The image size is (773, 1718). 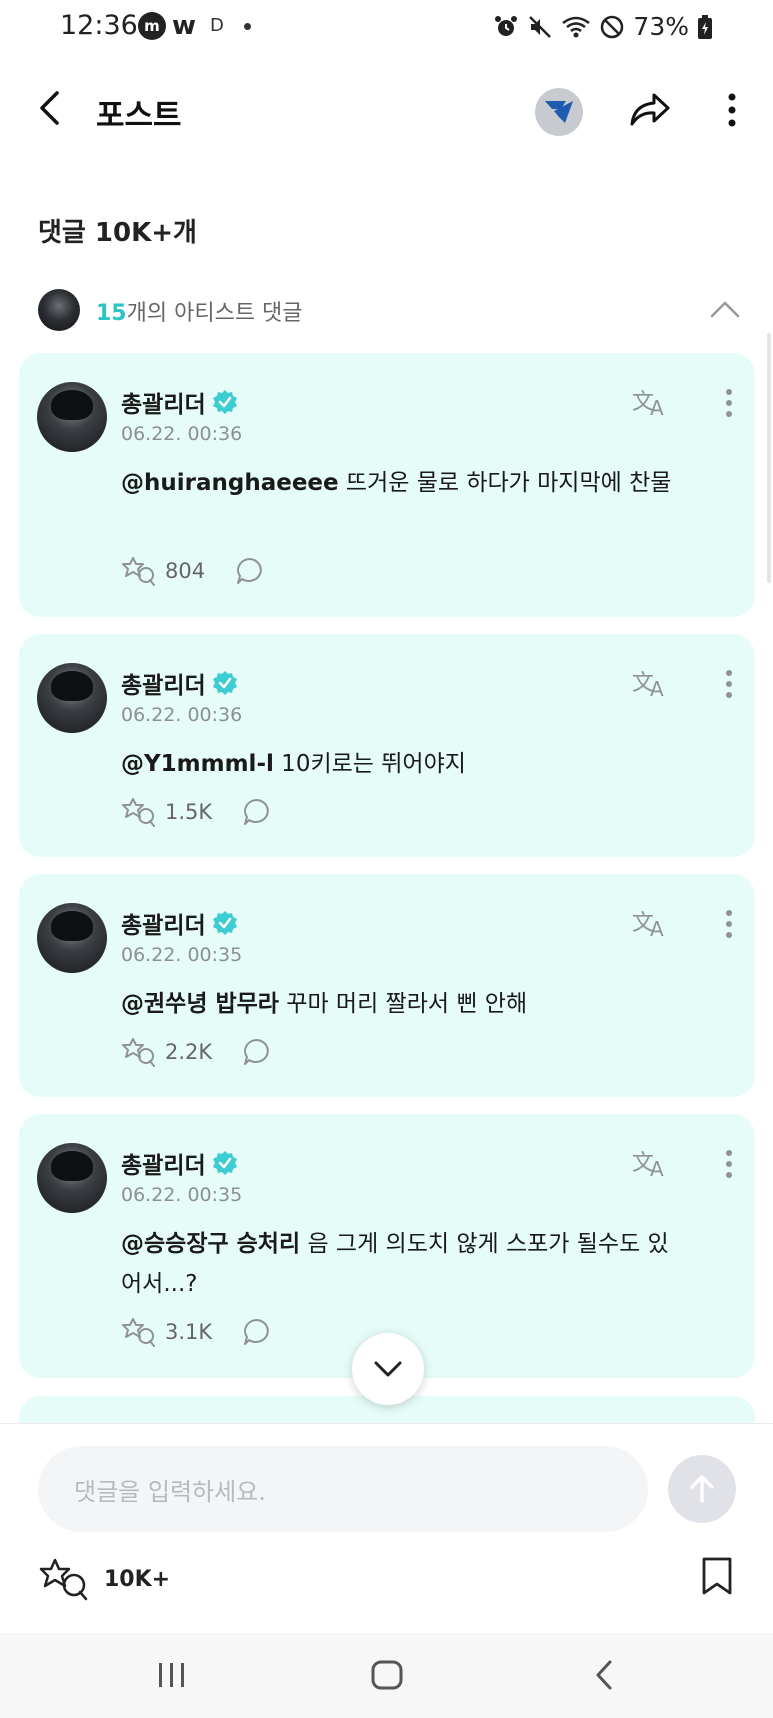 What do you see at coordinates (210, 1244) in the screenshot?
I see `comment-mention: @승승장구 승처리` at bounding box center [210, 1244].